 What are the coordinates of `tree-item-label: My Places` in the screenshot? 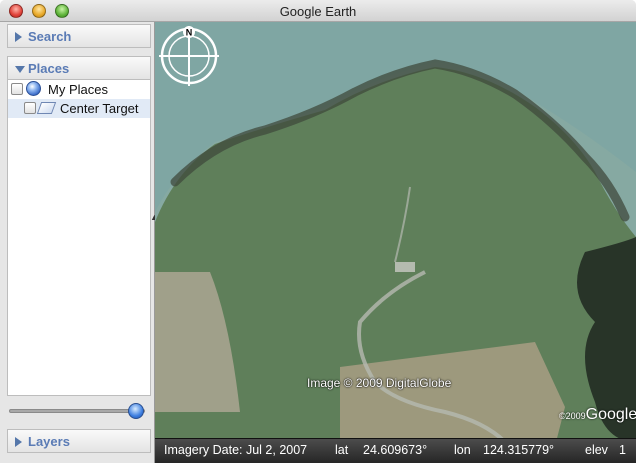 It's located at (78, 89).